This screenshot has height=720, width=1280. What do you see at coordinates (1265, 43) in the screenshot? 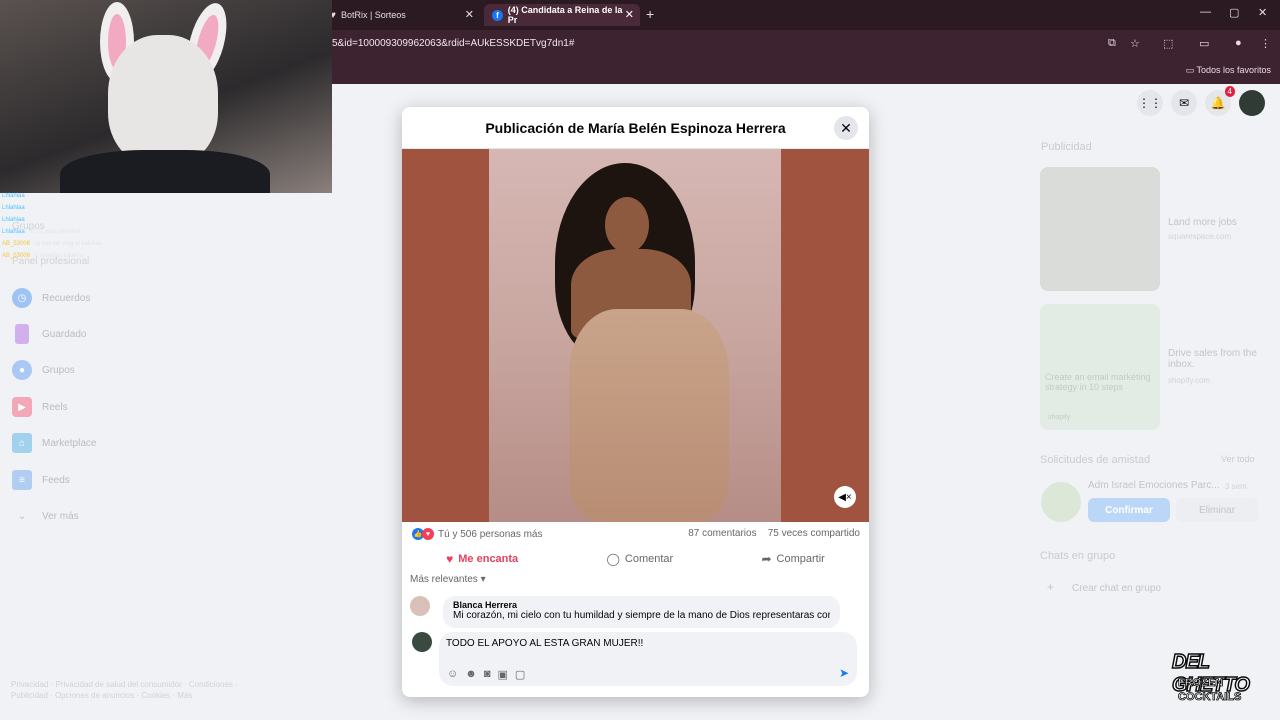
I see `menu-icon: ⋮` at bounding box center [1265, 43].